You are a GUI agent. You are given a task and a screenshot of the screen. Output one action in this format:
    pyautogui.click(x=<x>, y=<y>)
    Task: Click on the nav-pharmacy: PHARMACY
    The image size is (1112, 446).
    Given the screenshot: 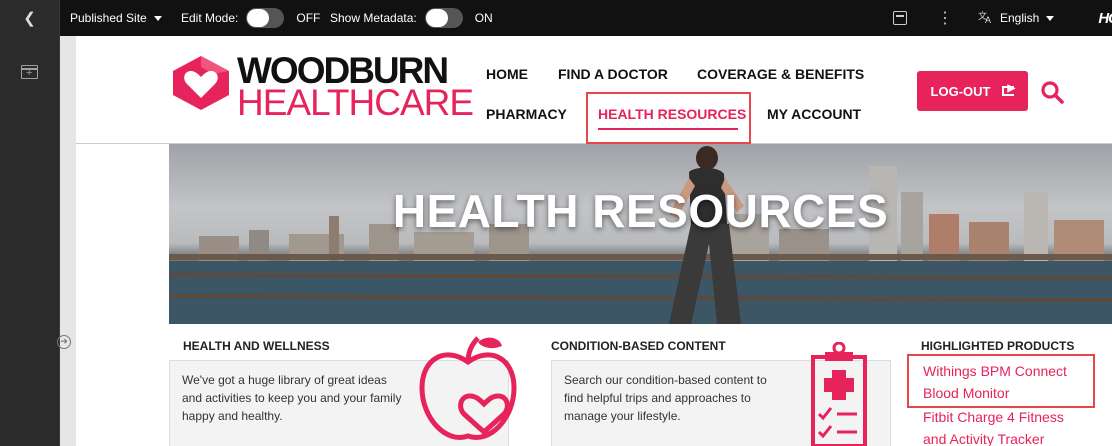 What is the action you would take?
    pyautogui.click(x=526, y=114)
    